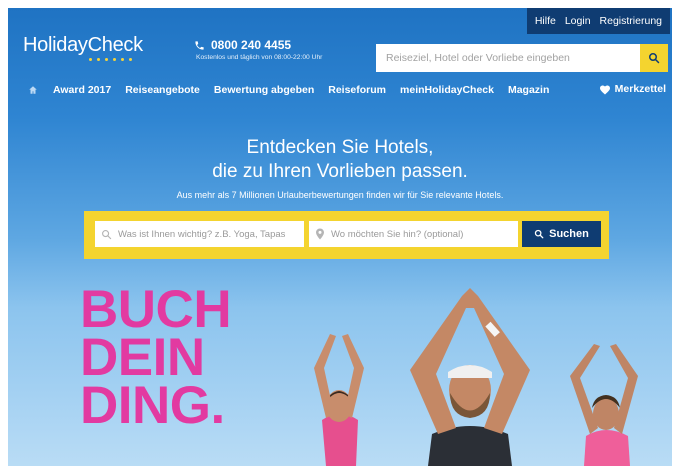  Describe the element at coordinates (424, 234) in the screenshot. I see `destination-input` at that location.